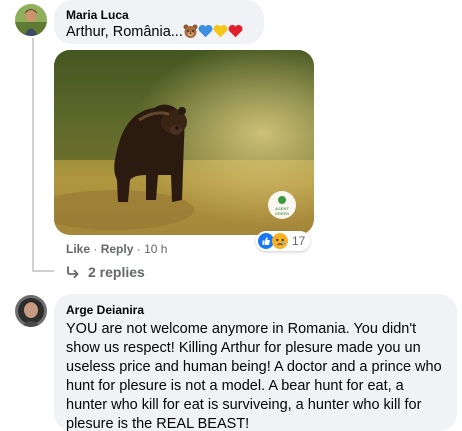  What do you see at coordinates (159, 15) in the screenshot?
I see `comment-author: Maria Luca` at bounding box center [159, 15].